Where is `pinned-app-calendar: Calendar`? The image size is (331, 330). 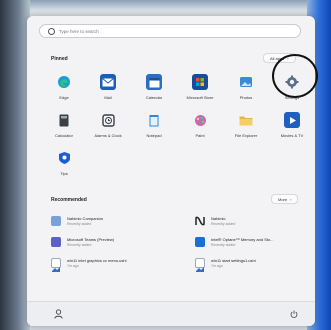 pinned-app-calendar: Calendar is located at coordinates (154, 89).